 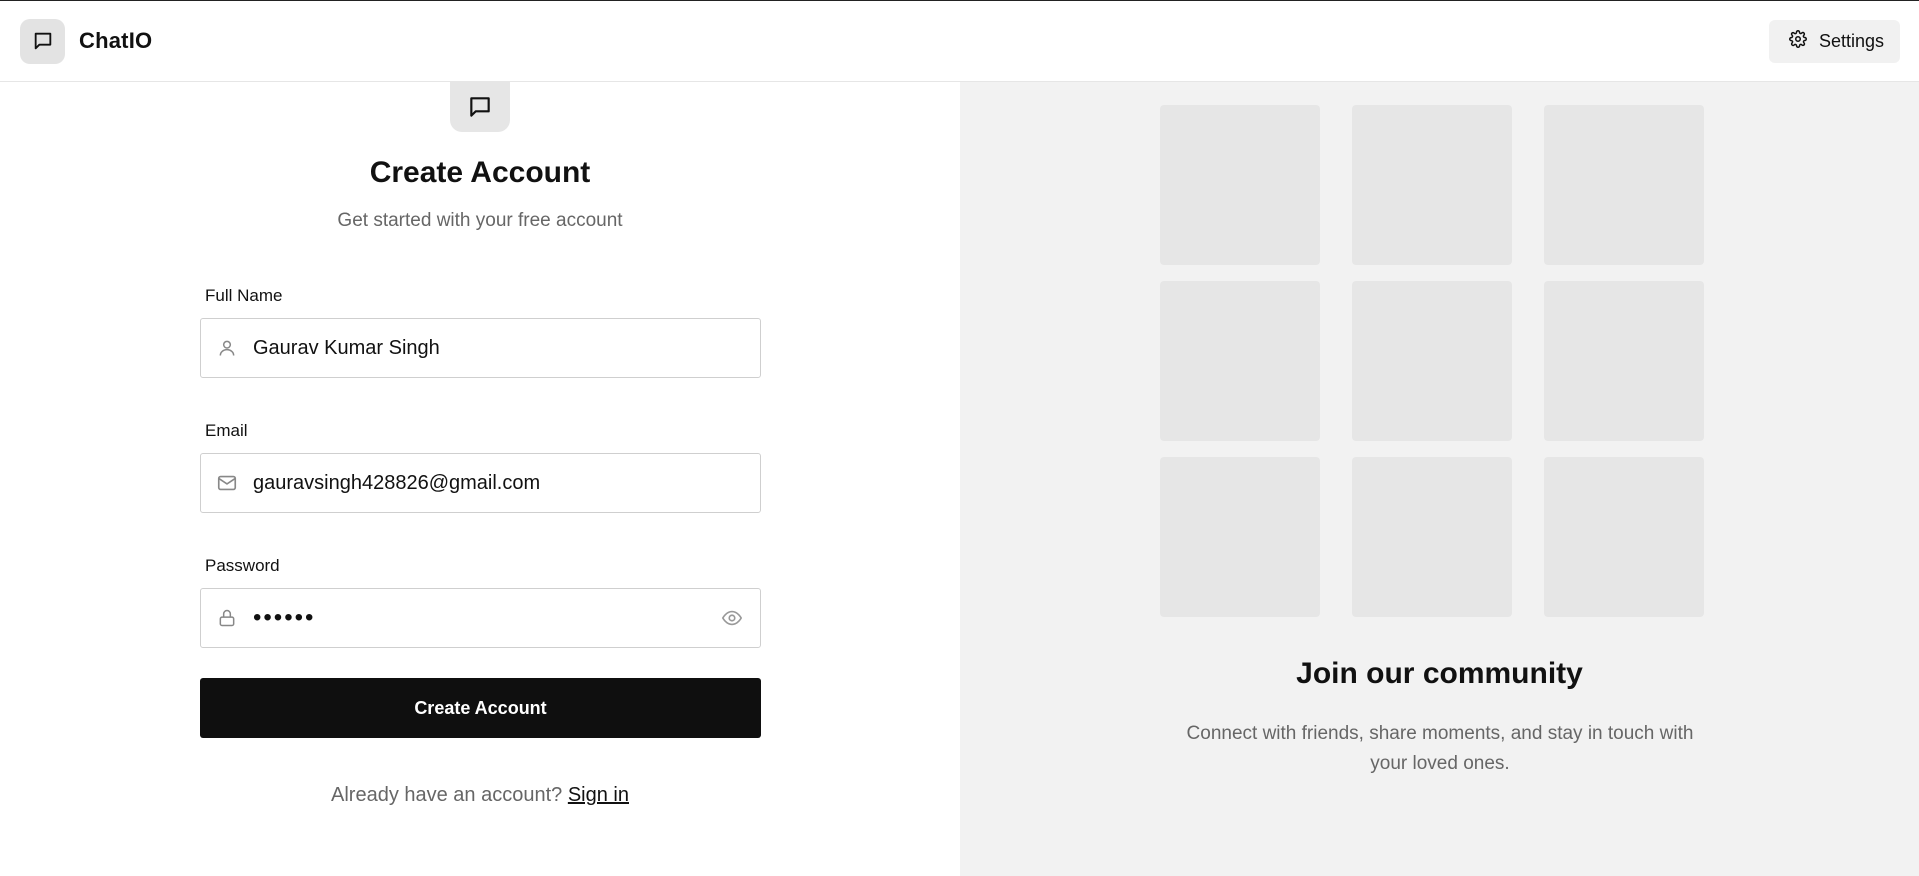 I want to click on password-input, so click(x=478, y=618).